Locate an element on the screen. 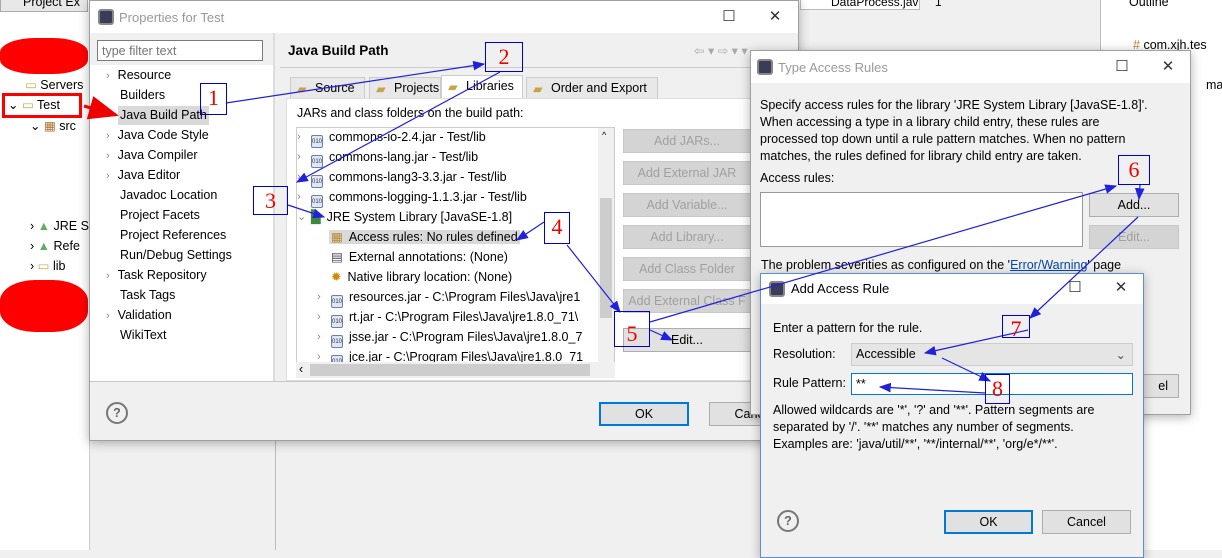 The image size is (1222, 558). annotation-6: 6 is located at coordinates (1134, 170).